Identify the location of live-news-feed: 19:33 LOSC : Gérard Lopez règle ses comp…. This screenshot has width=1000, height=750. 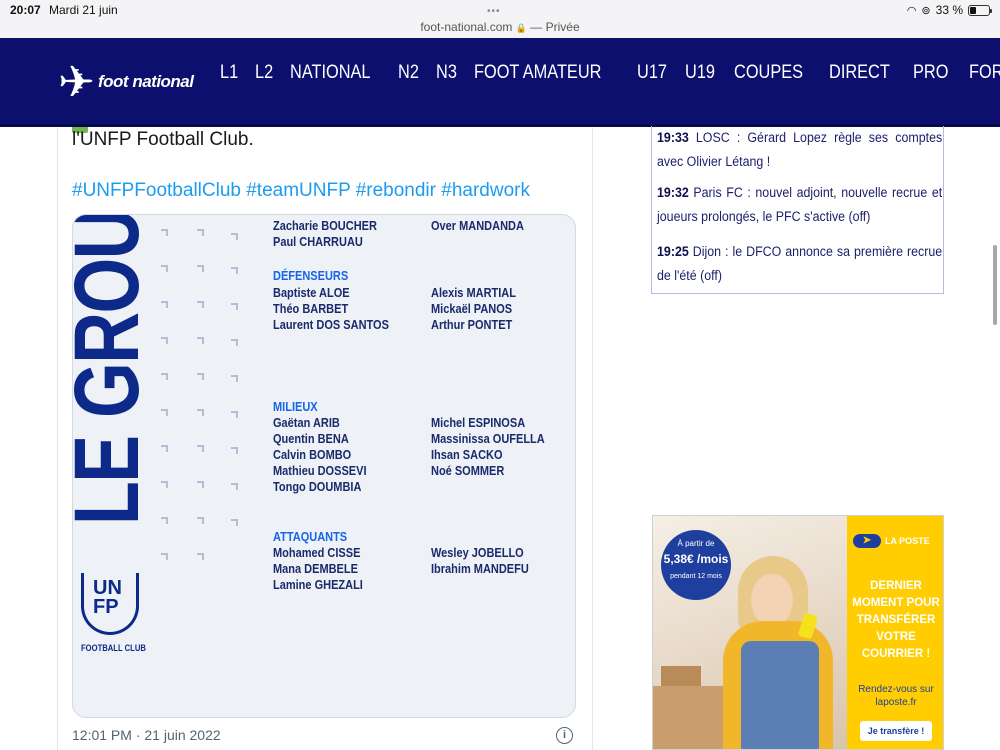
(797, 210).